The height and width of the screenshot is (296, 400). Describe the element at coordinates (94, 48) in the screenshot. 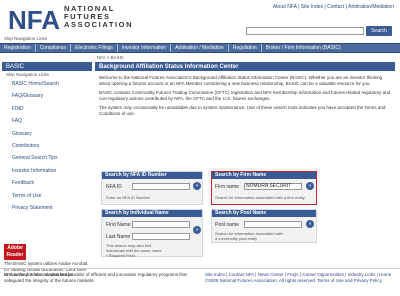

I see `nav-electronic-filings: Electronic Filings` at that location.